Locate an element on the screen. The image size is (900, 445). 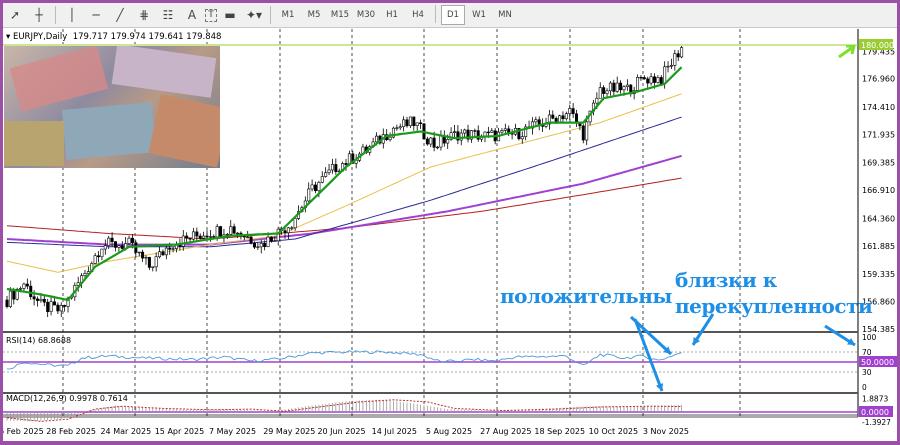
trendline-icon: ╱ is located at coordinates (120, 15).